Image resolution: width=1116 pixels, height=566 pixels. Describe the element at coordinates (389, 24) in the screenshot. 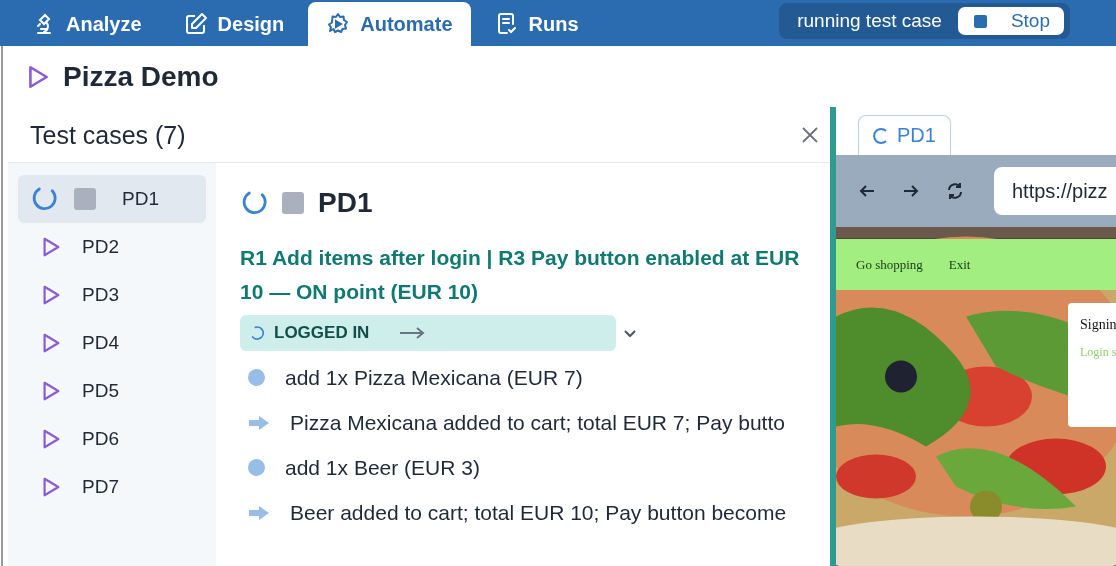

I see `nav-tab: Automate` at that location.